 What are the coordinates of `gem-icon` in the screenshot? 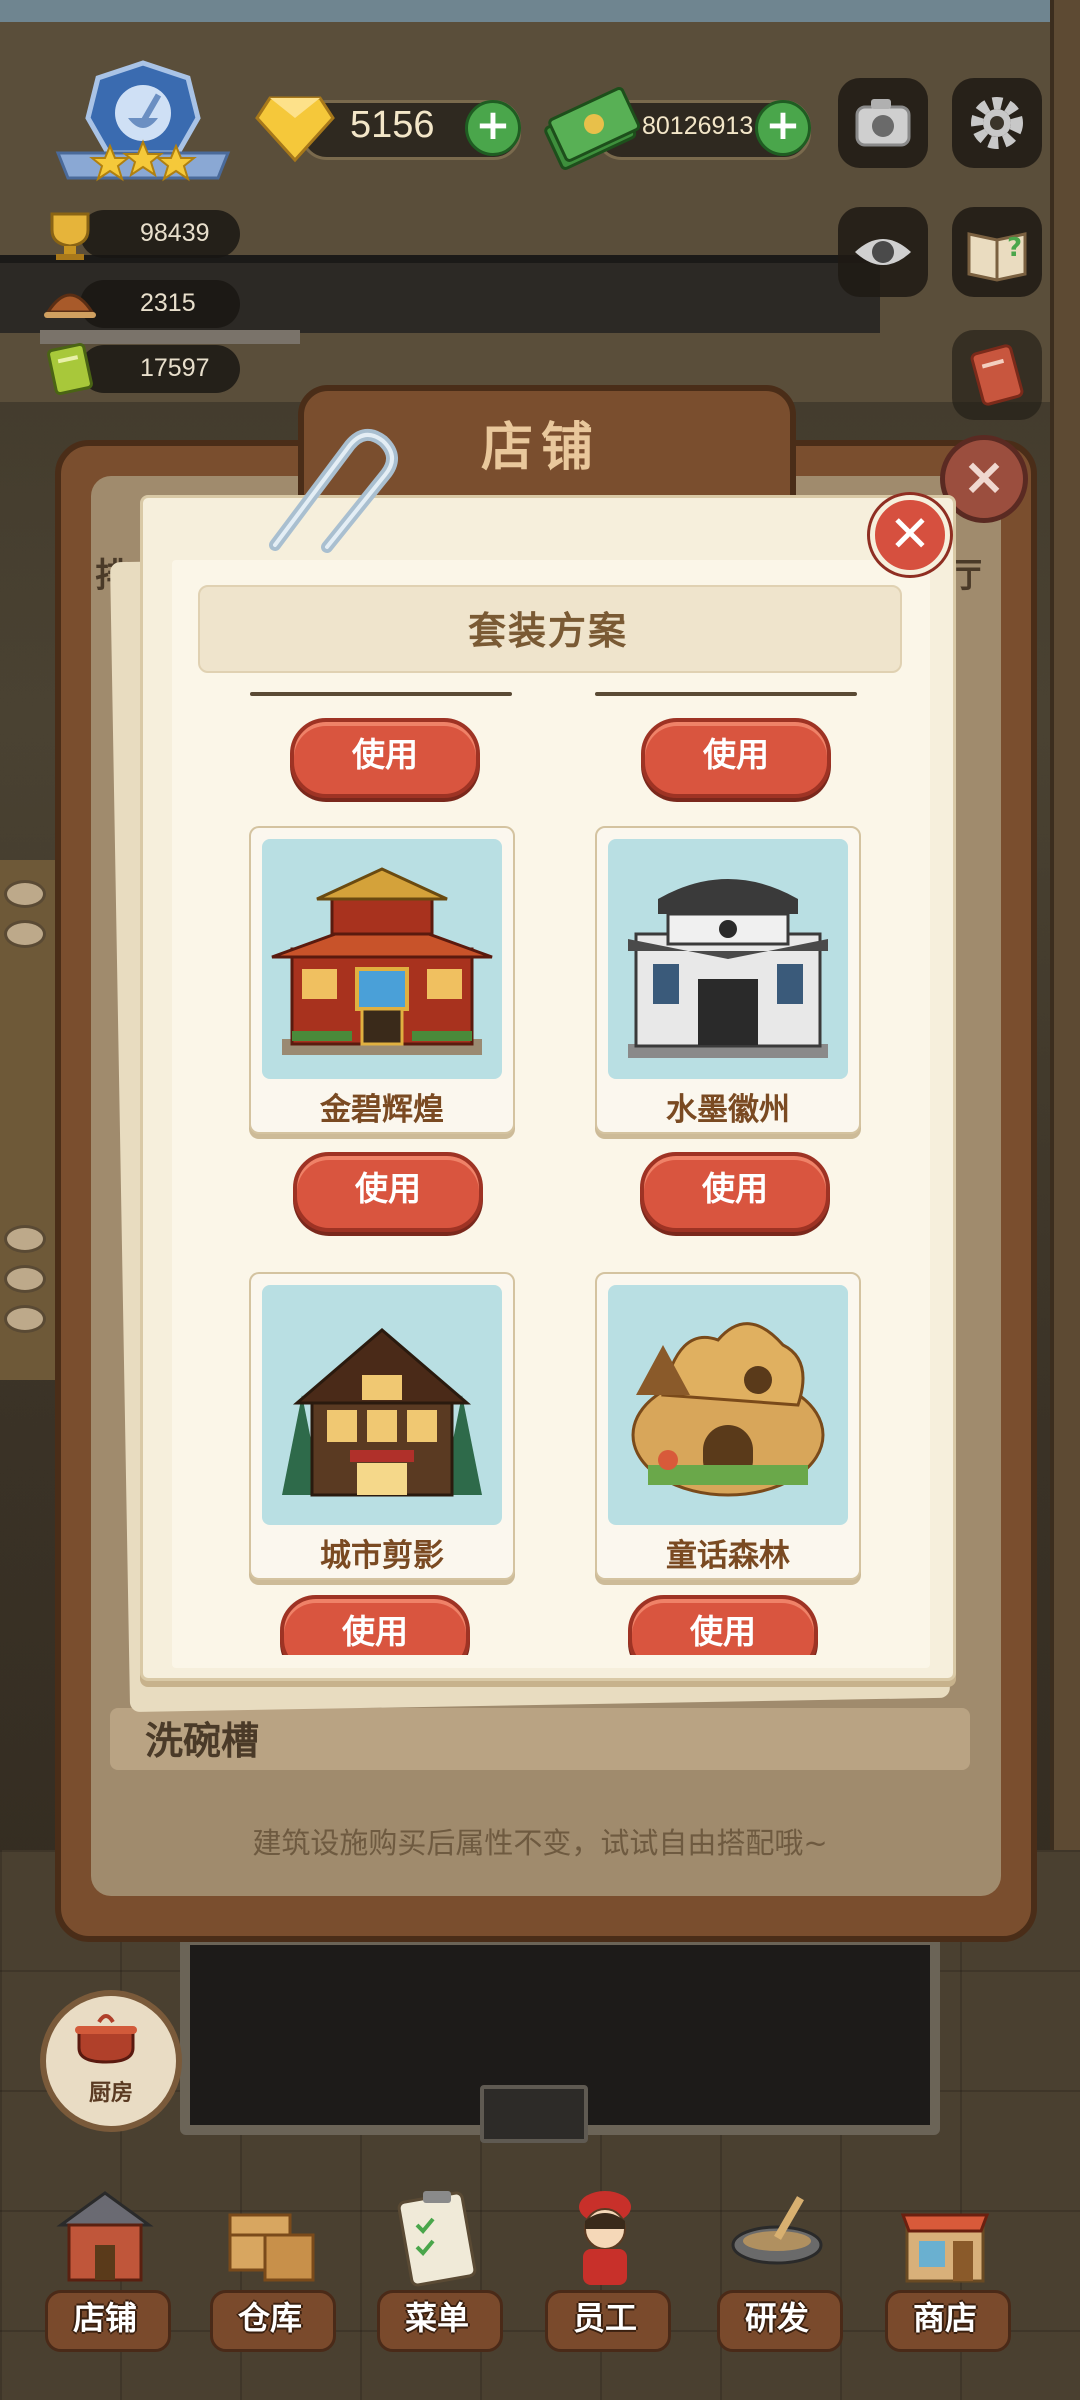 It's located at (295, 129).